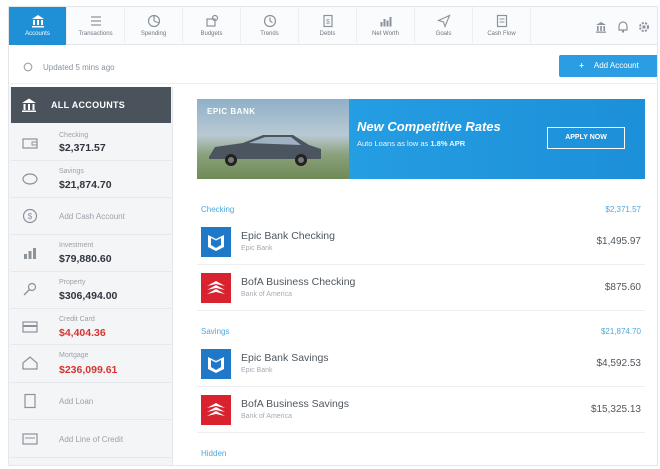  Describe the element at coordinates (95, 34) in the screenshot. I see `tab-label: Transactions` at that location.